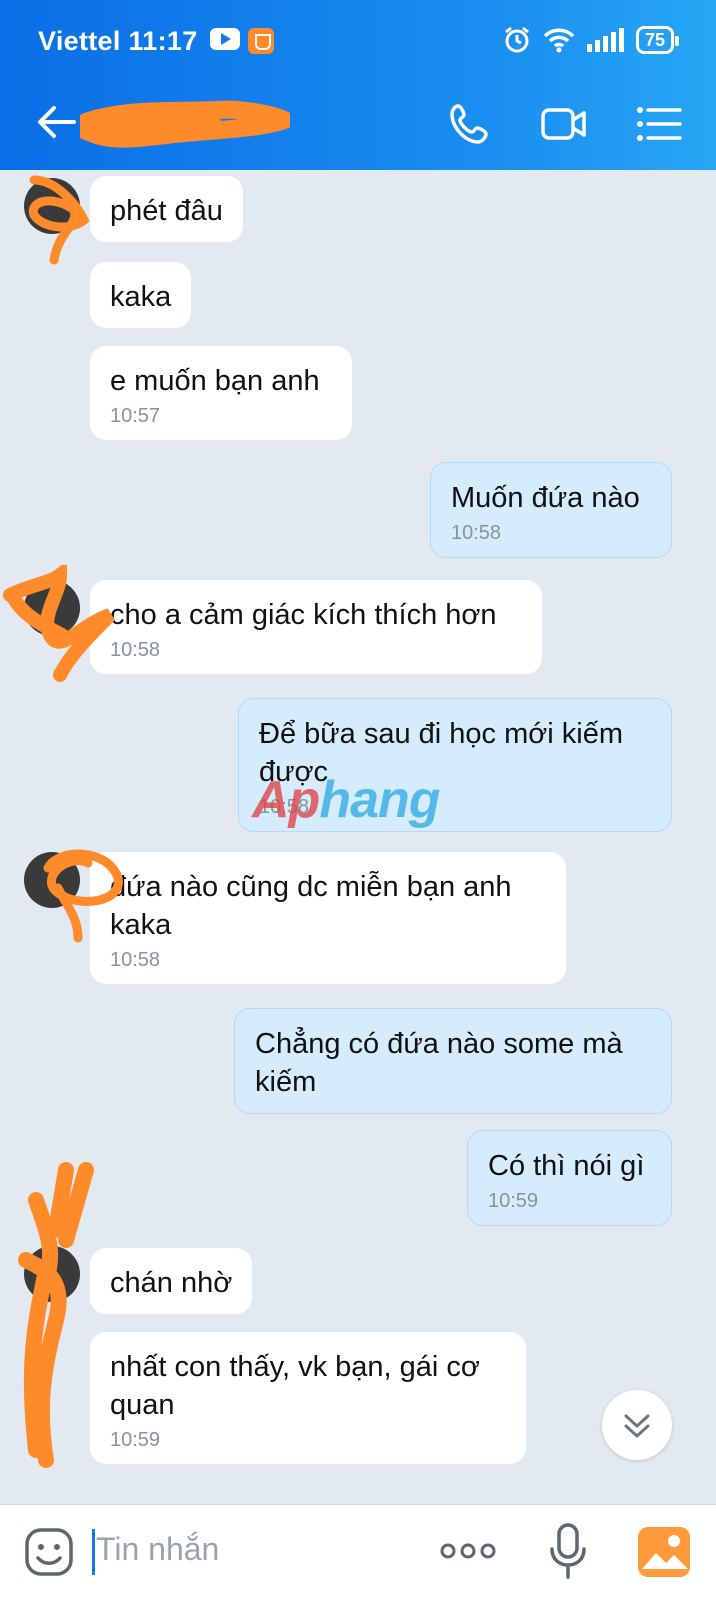  I want to click on title-bar, so click(358, 125).